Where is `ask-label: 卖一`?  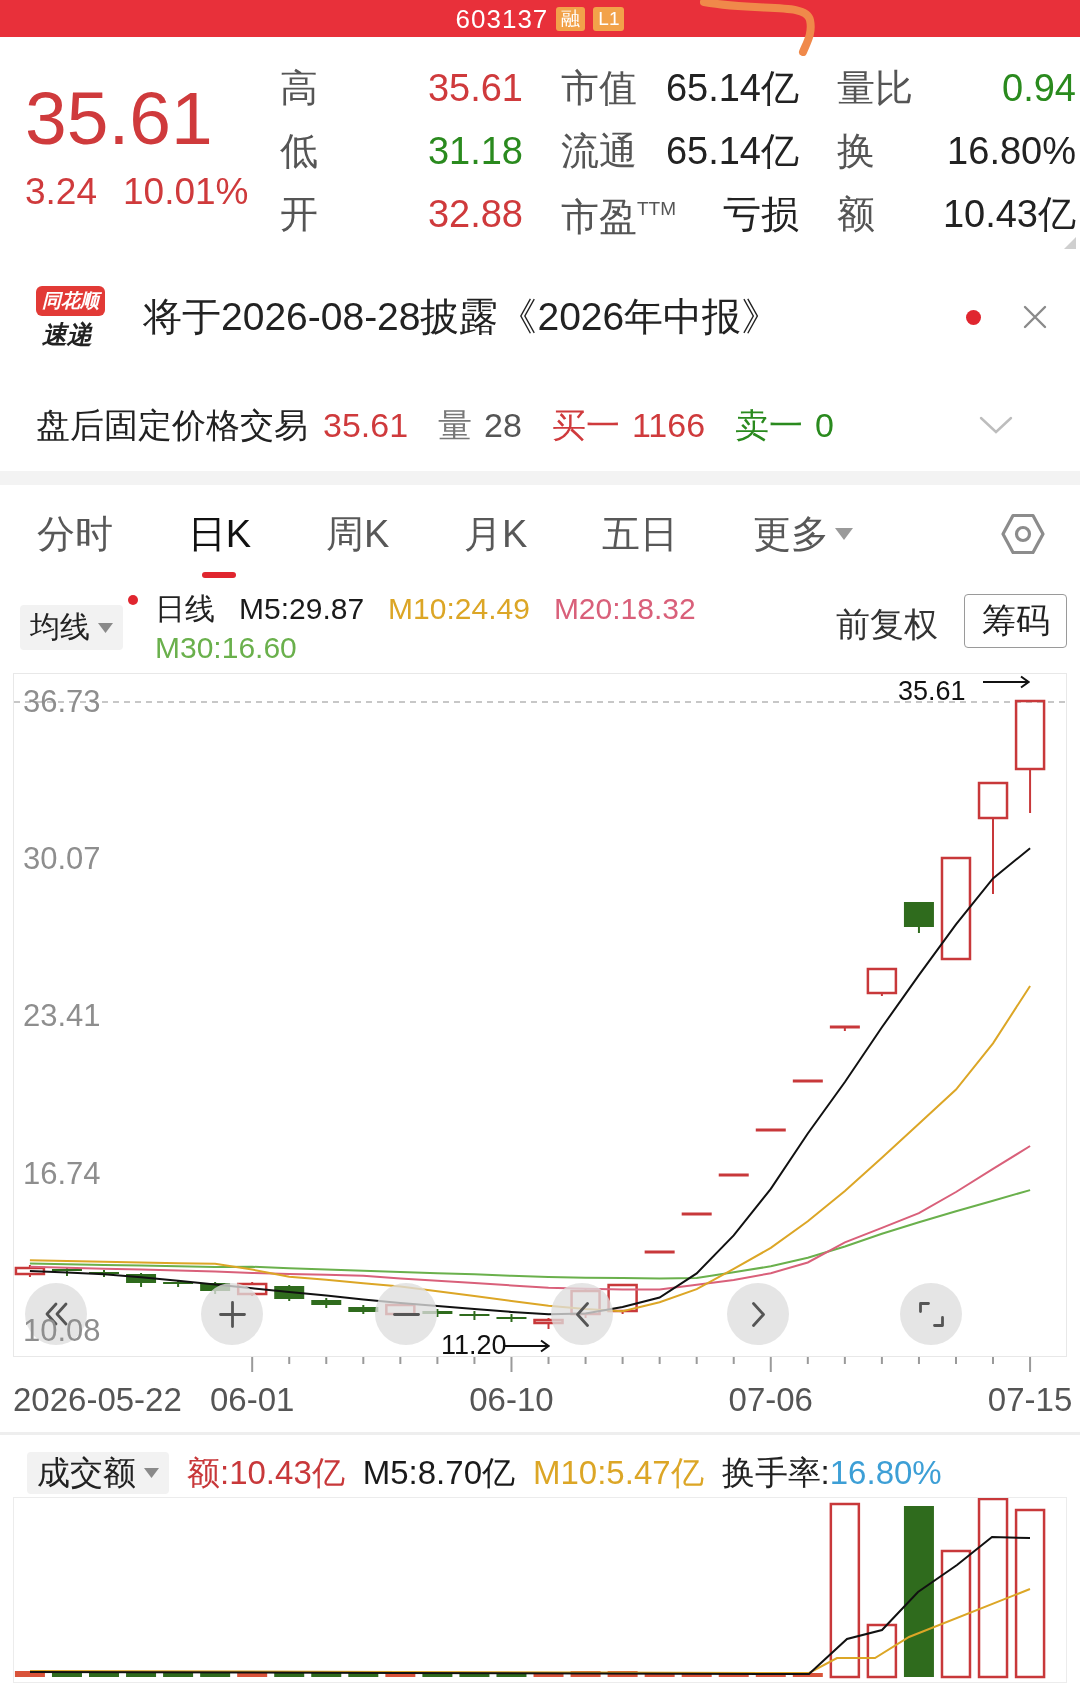 ask-label: 卖一 is located at coordinates (769, 425).